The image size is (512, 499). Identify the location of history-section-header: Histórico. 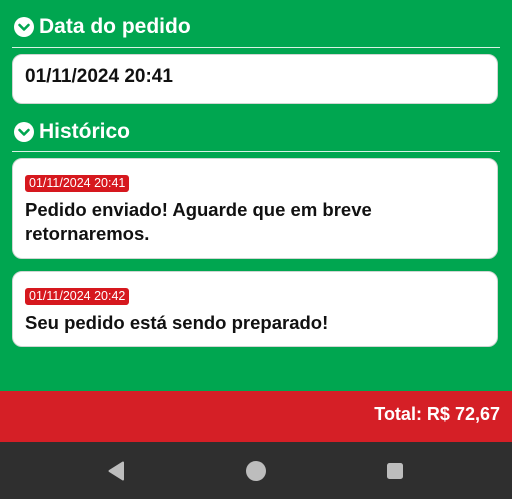
(72, 132).